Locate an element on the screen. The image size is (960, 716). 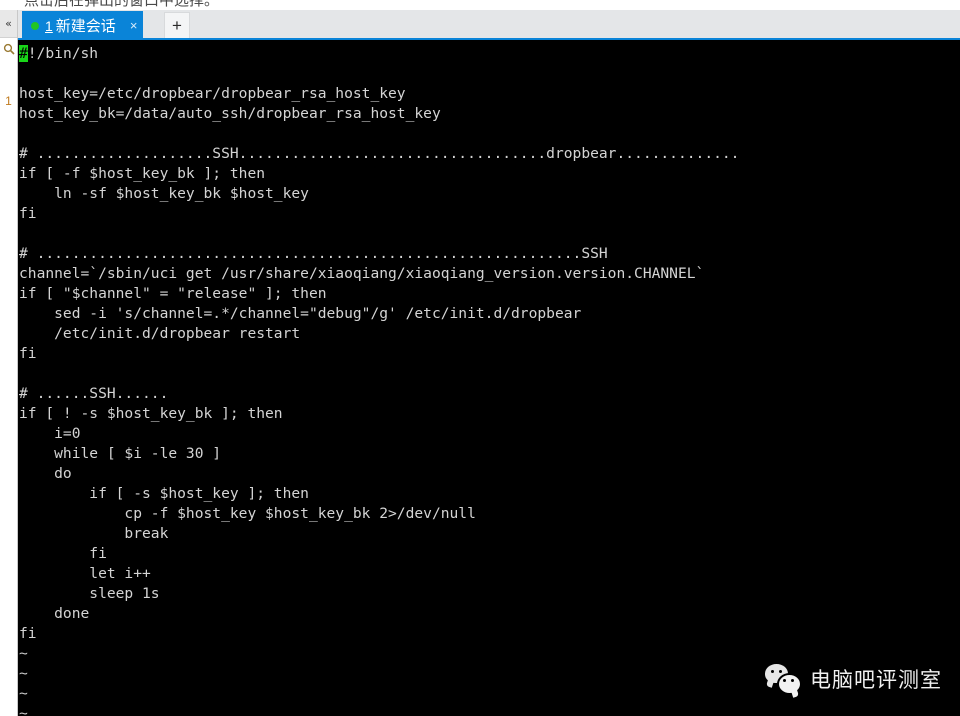
terminal-line: ln -sf $host_key_bk $host_key is located at coordinates (164, 193).